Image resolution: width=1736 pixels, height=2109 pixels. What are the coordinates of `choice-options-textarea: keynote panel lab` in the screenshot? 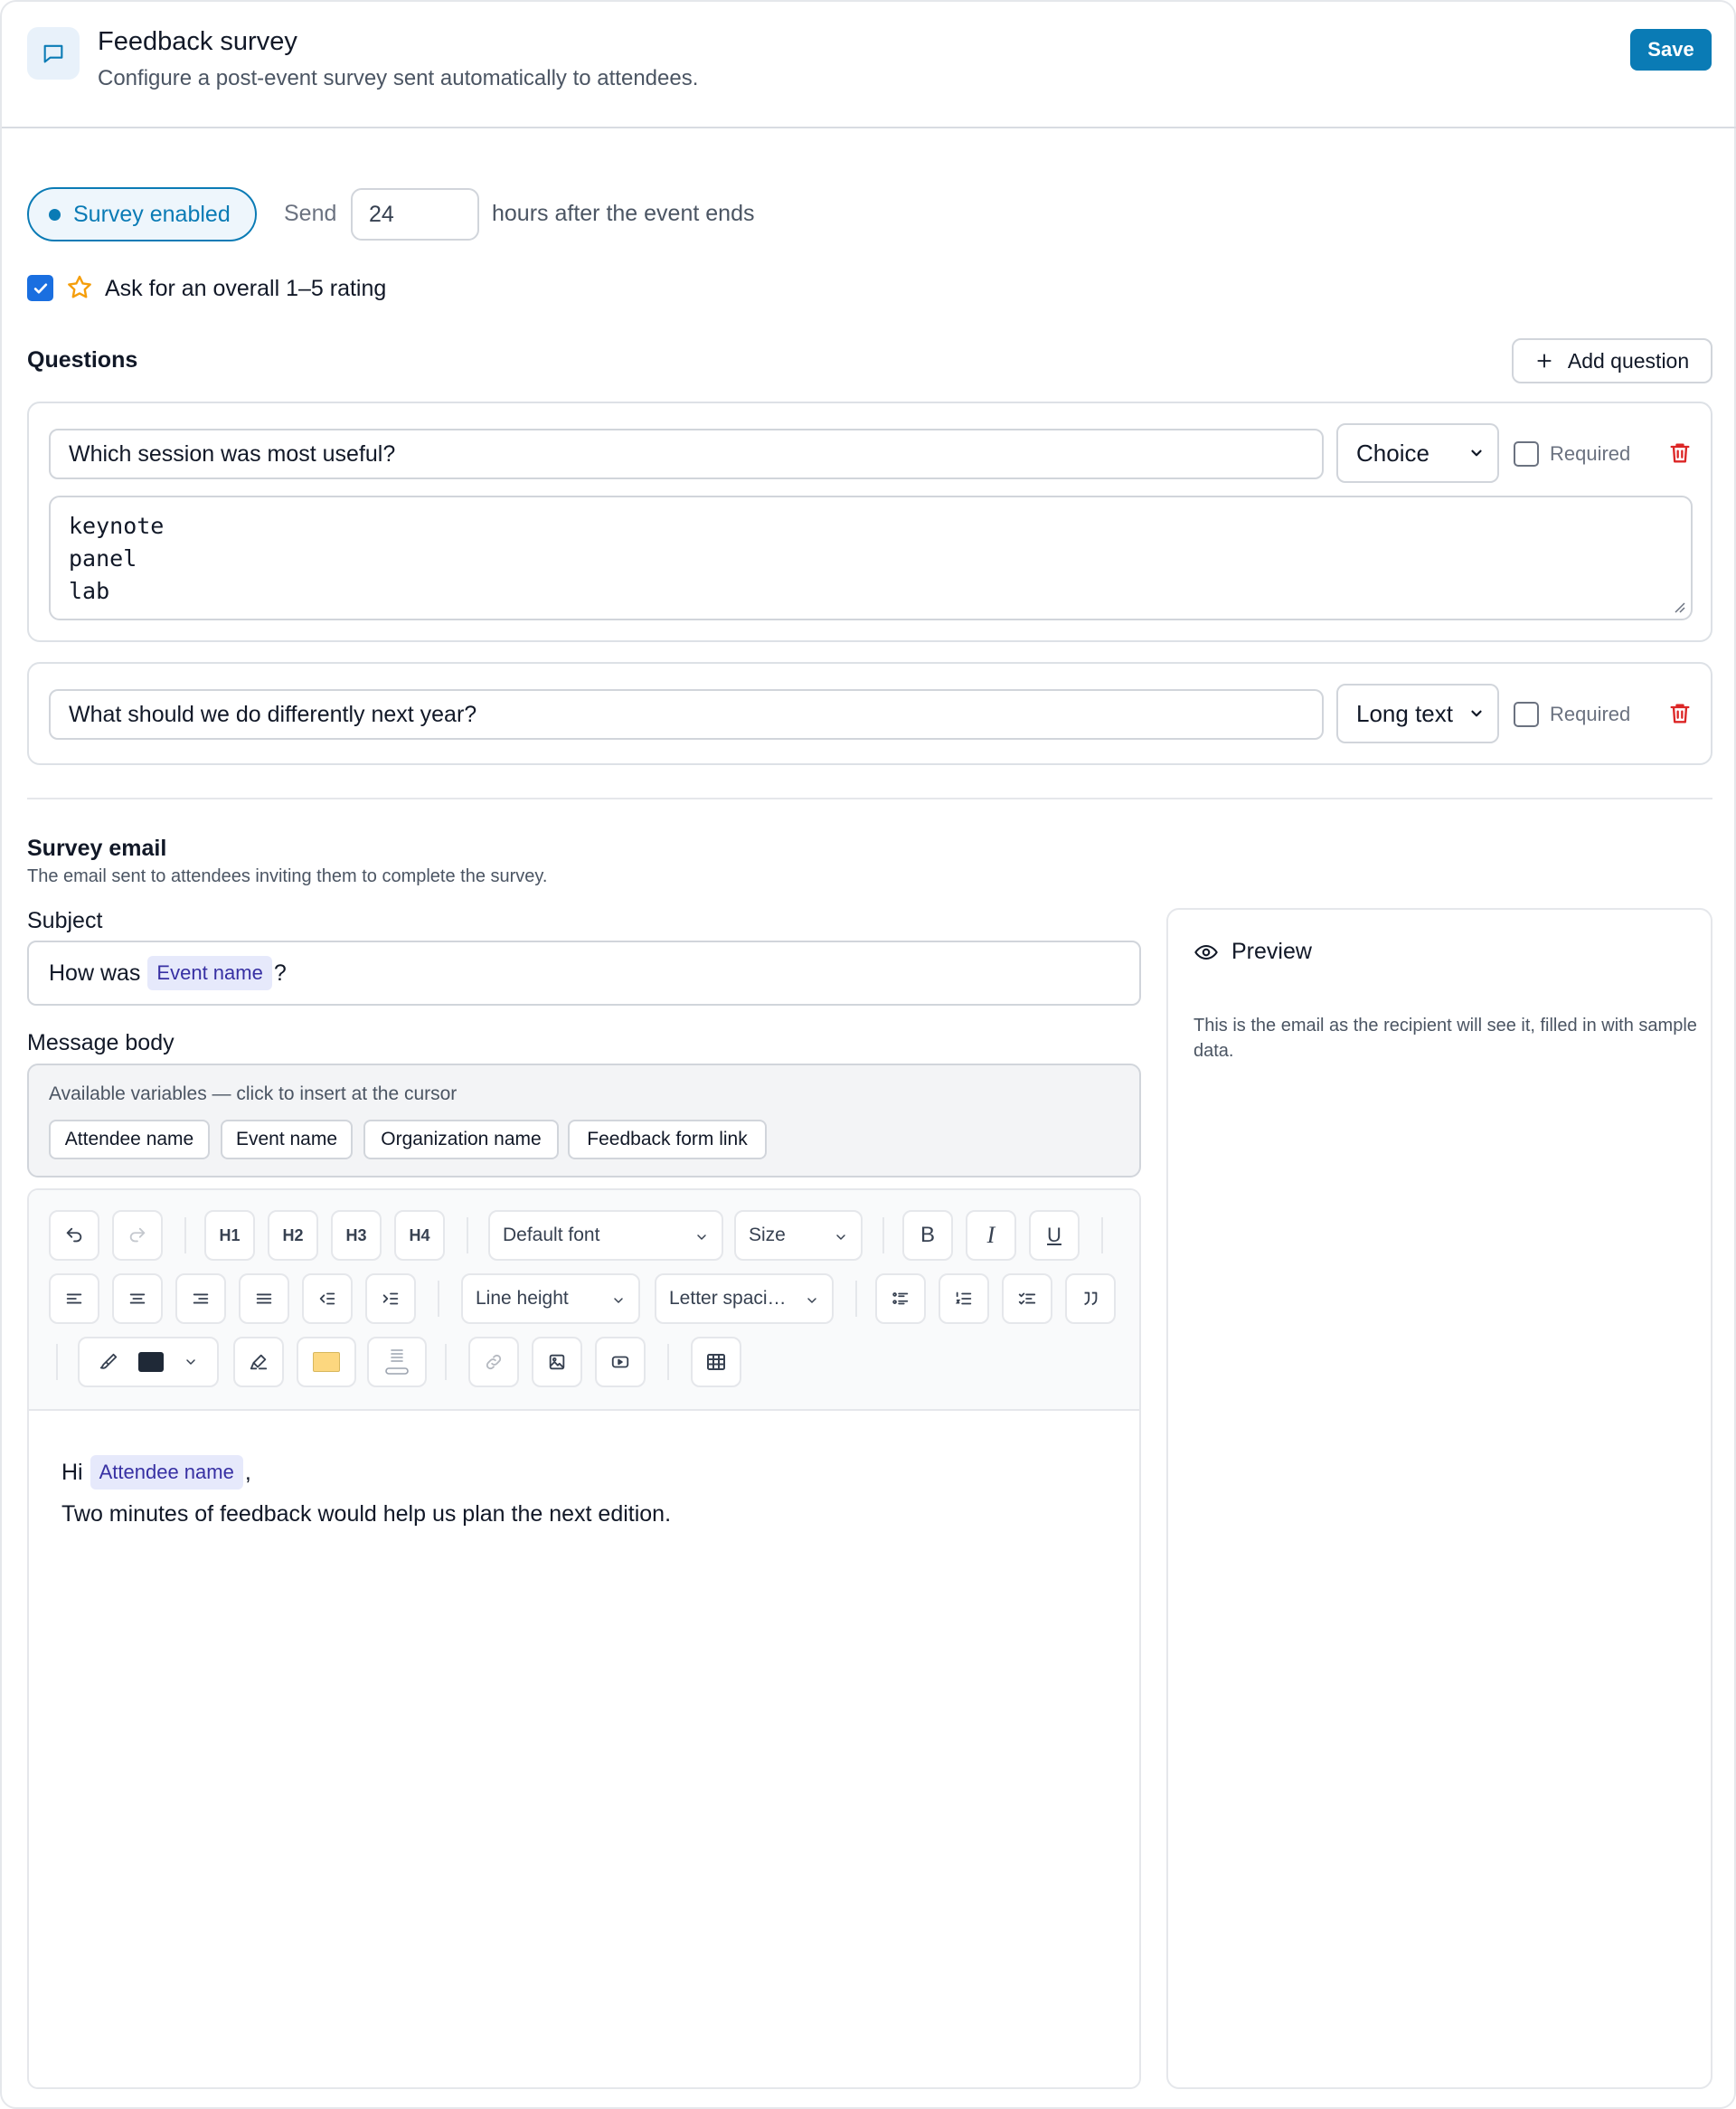 It's located at (871, 558).